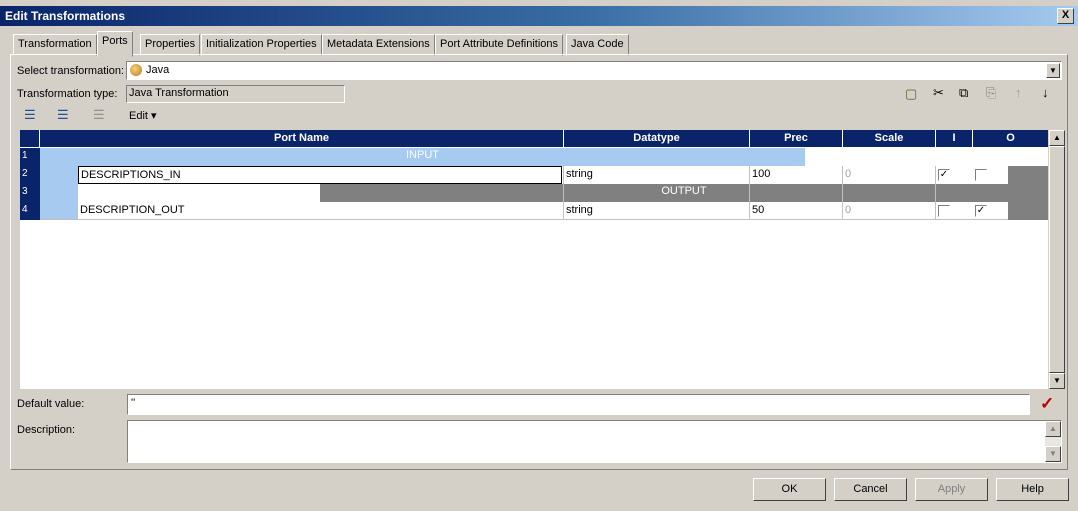 The width and height of the screenshot is (1078, 511). I want to click on group-header-output: OUTPUT, so click(684, 193).